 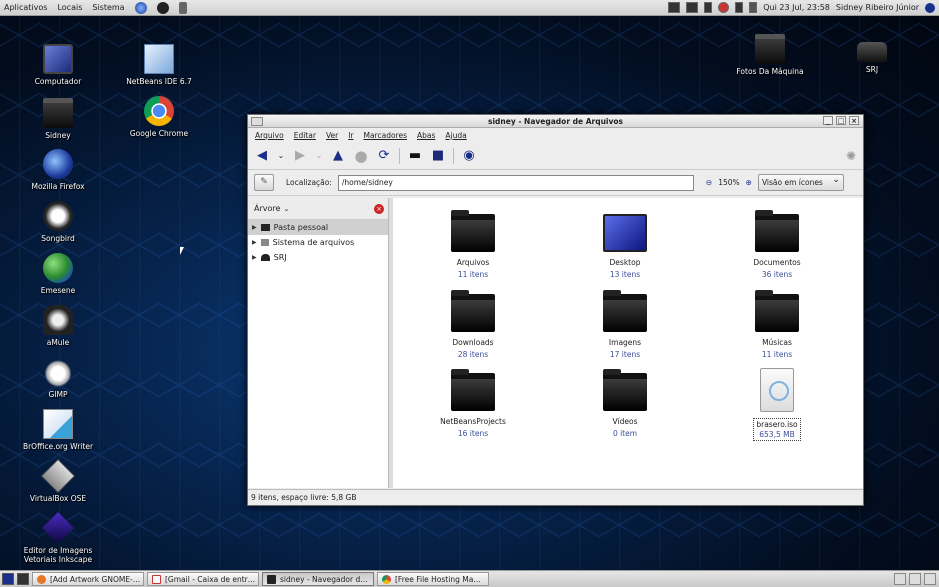 What do you see at coordinates (674, 7) in the screenshot?
I see `workspace-icon` at bounding box center [674, 7].